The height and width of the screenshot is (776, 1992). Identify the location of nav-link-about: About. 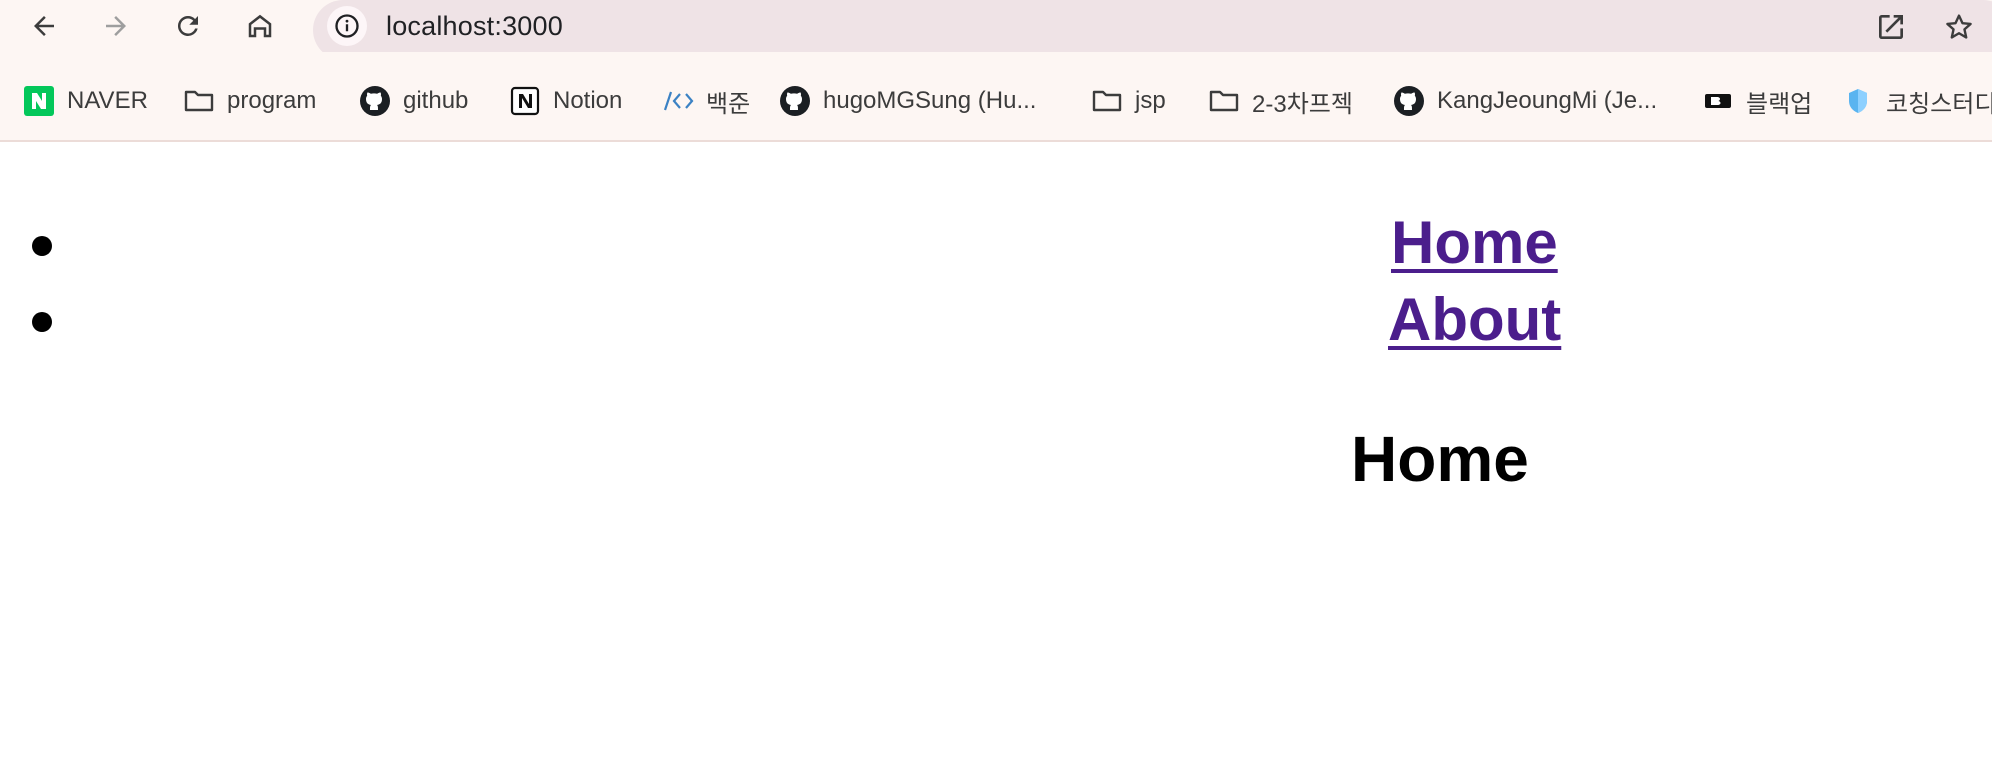
(1474, 319).